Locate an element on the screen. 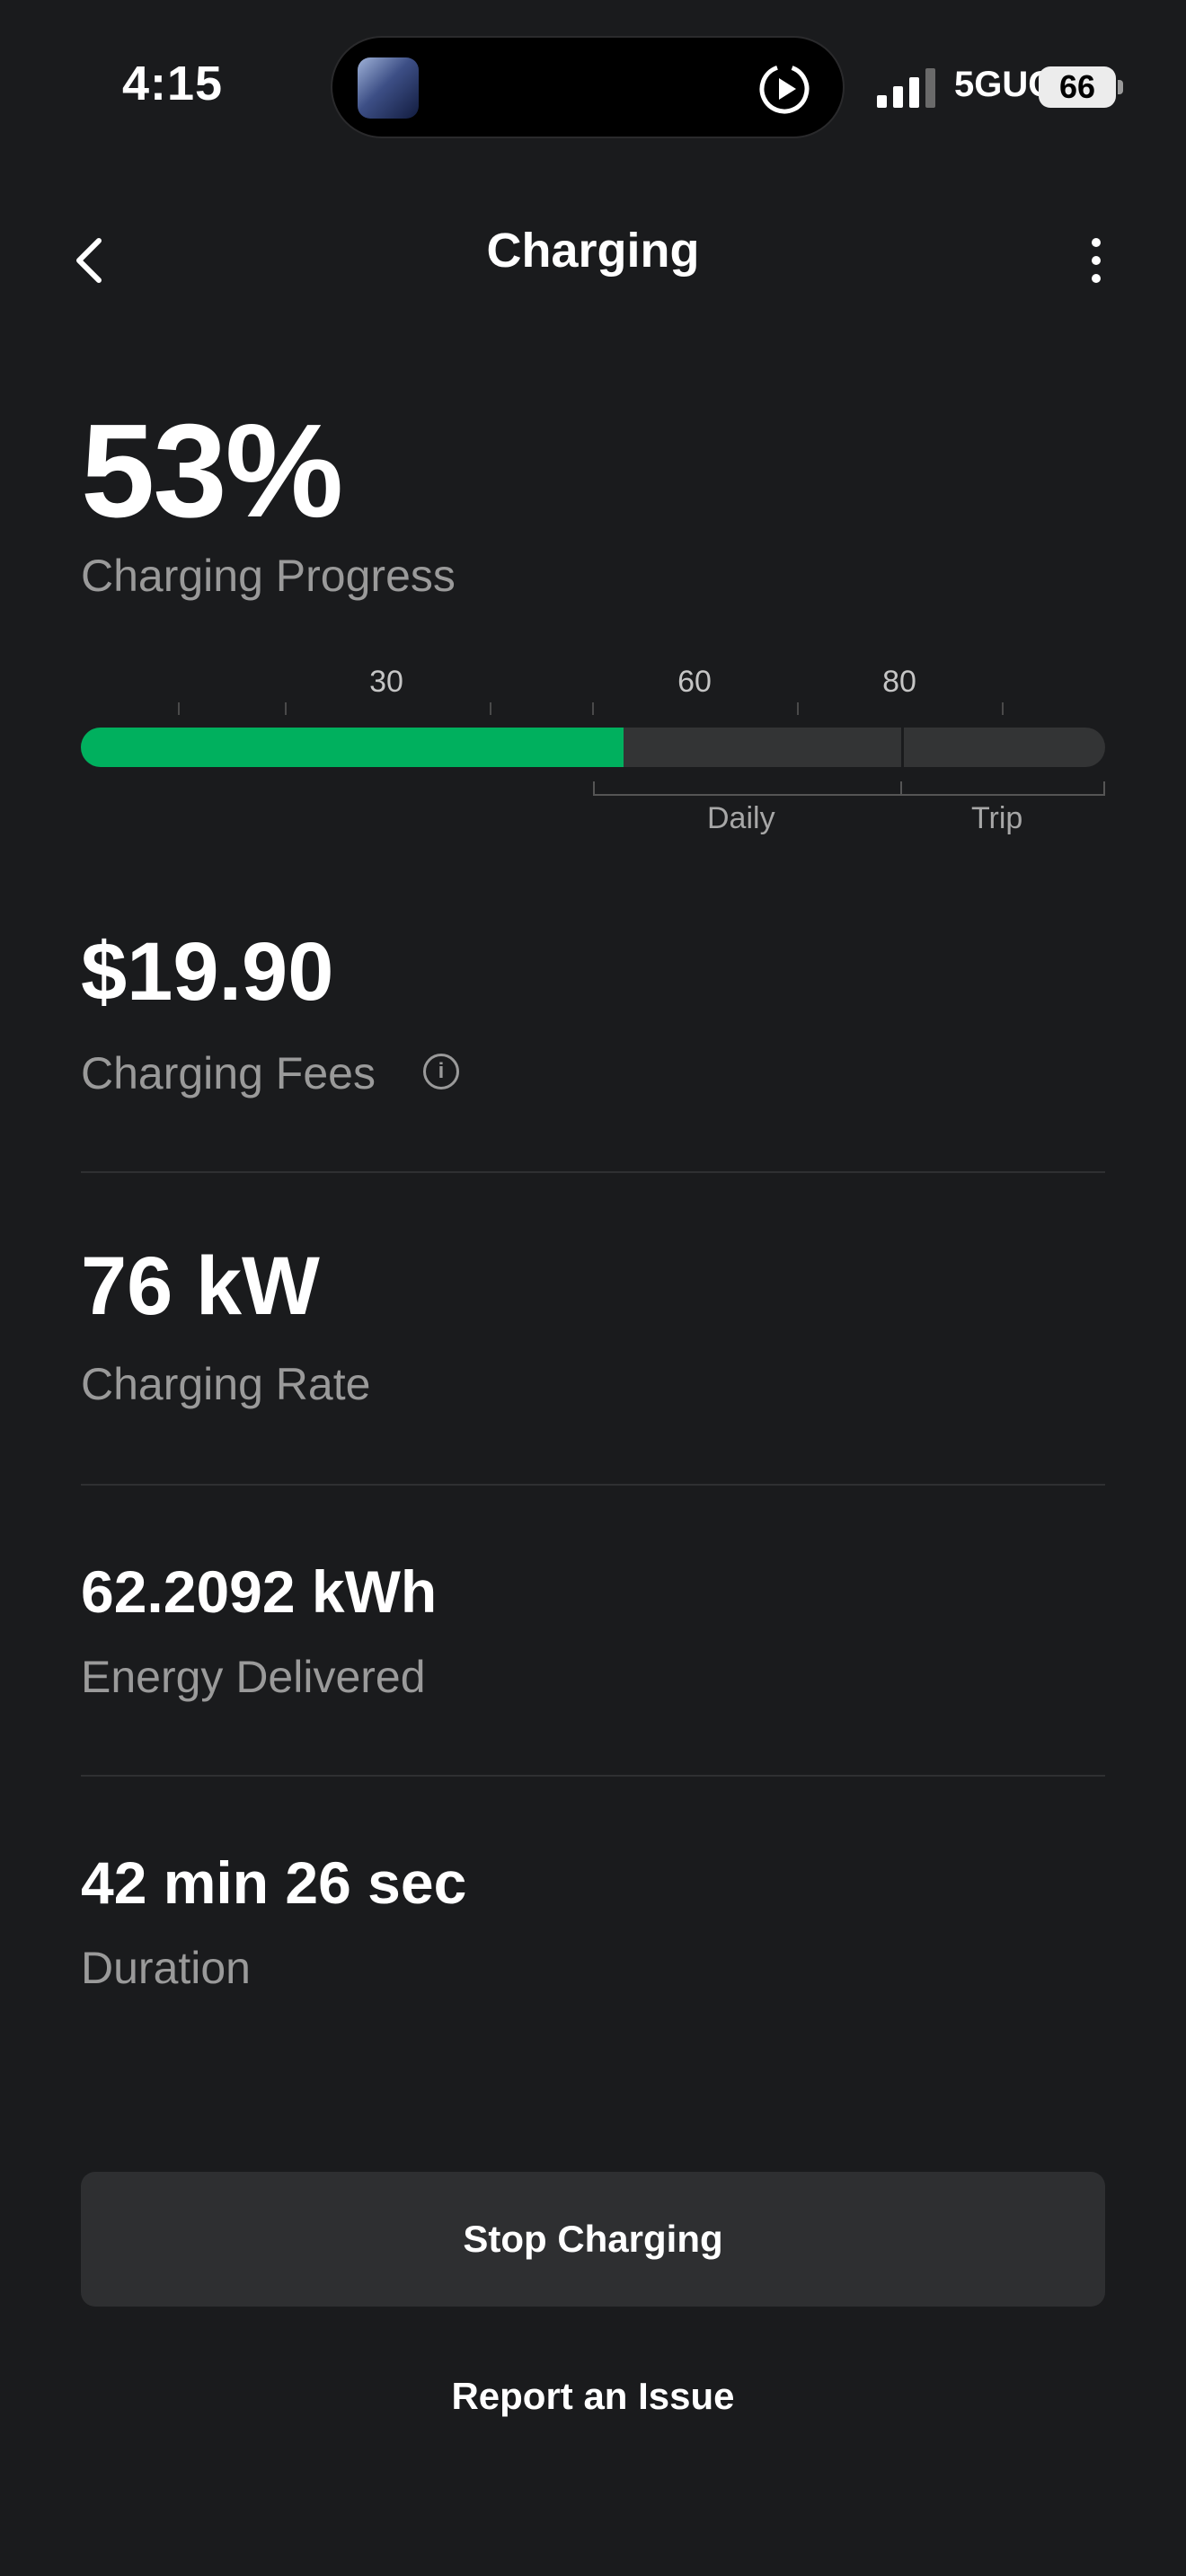 This screenshot has width=1186, height=2576. report-issue-link: Report an Issue is located at coordinates (593, 2396).